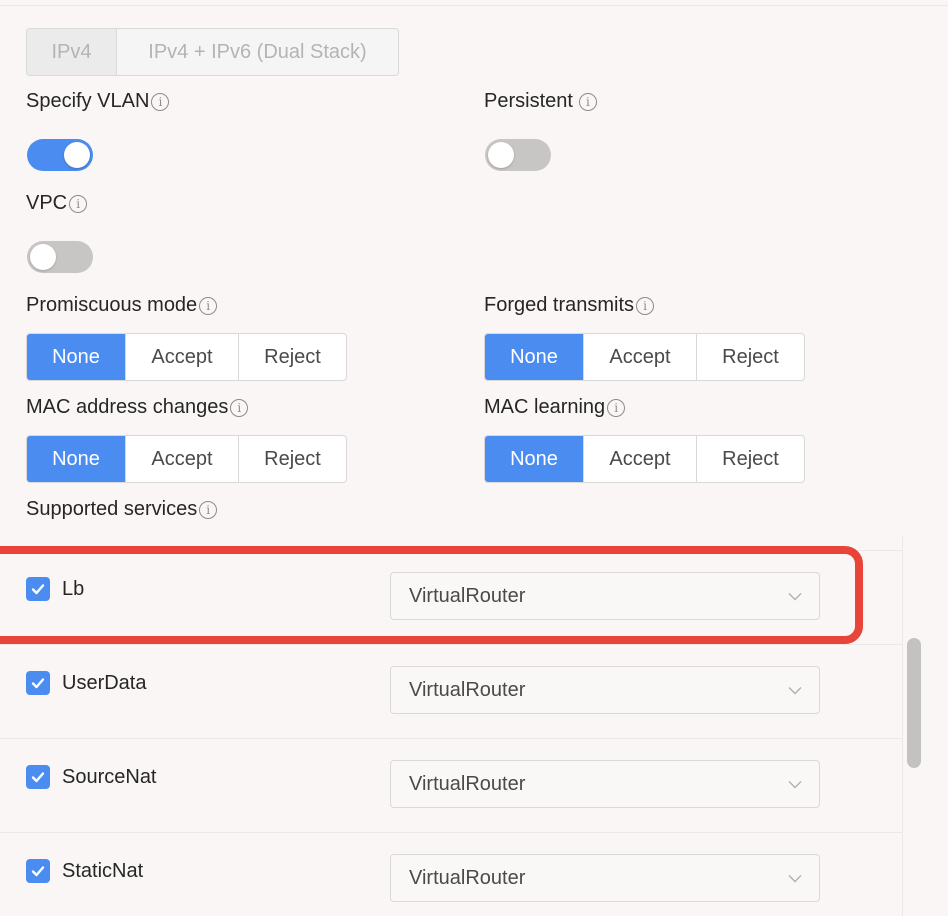 The height and width of the screenshot is (916, 948). I want to click on mac-learning-radio-group: None Accept Reject, so click(644, 459).